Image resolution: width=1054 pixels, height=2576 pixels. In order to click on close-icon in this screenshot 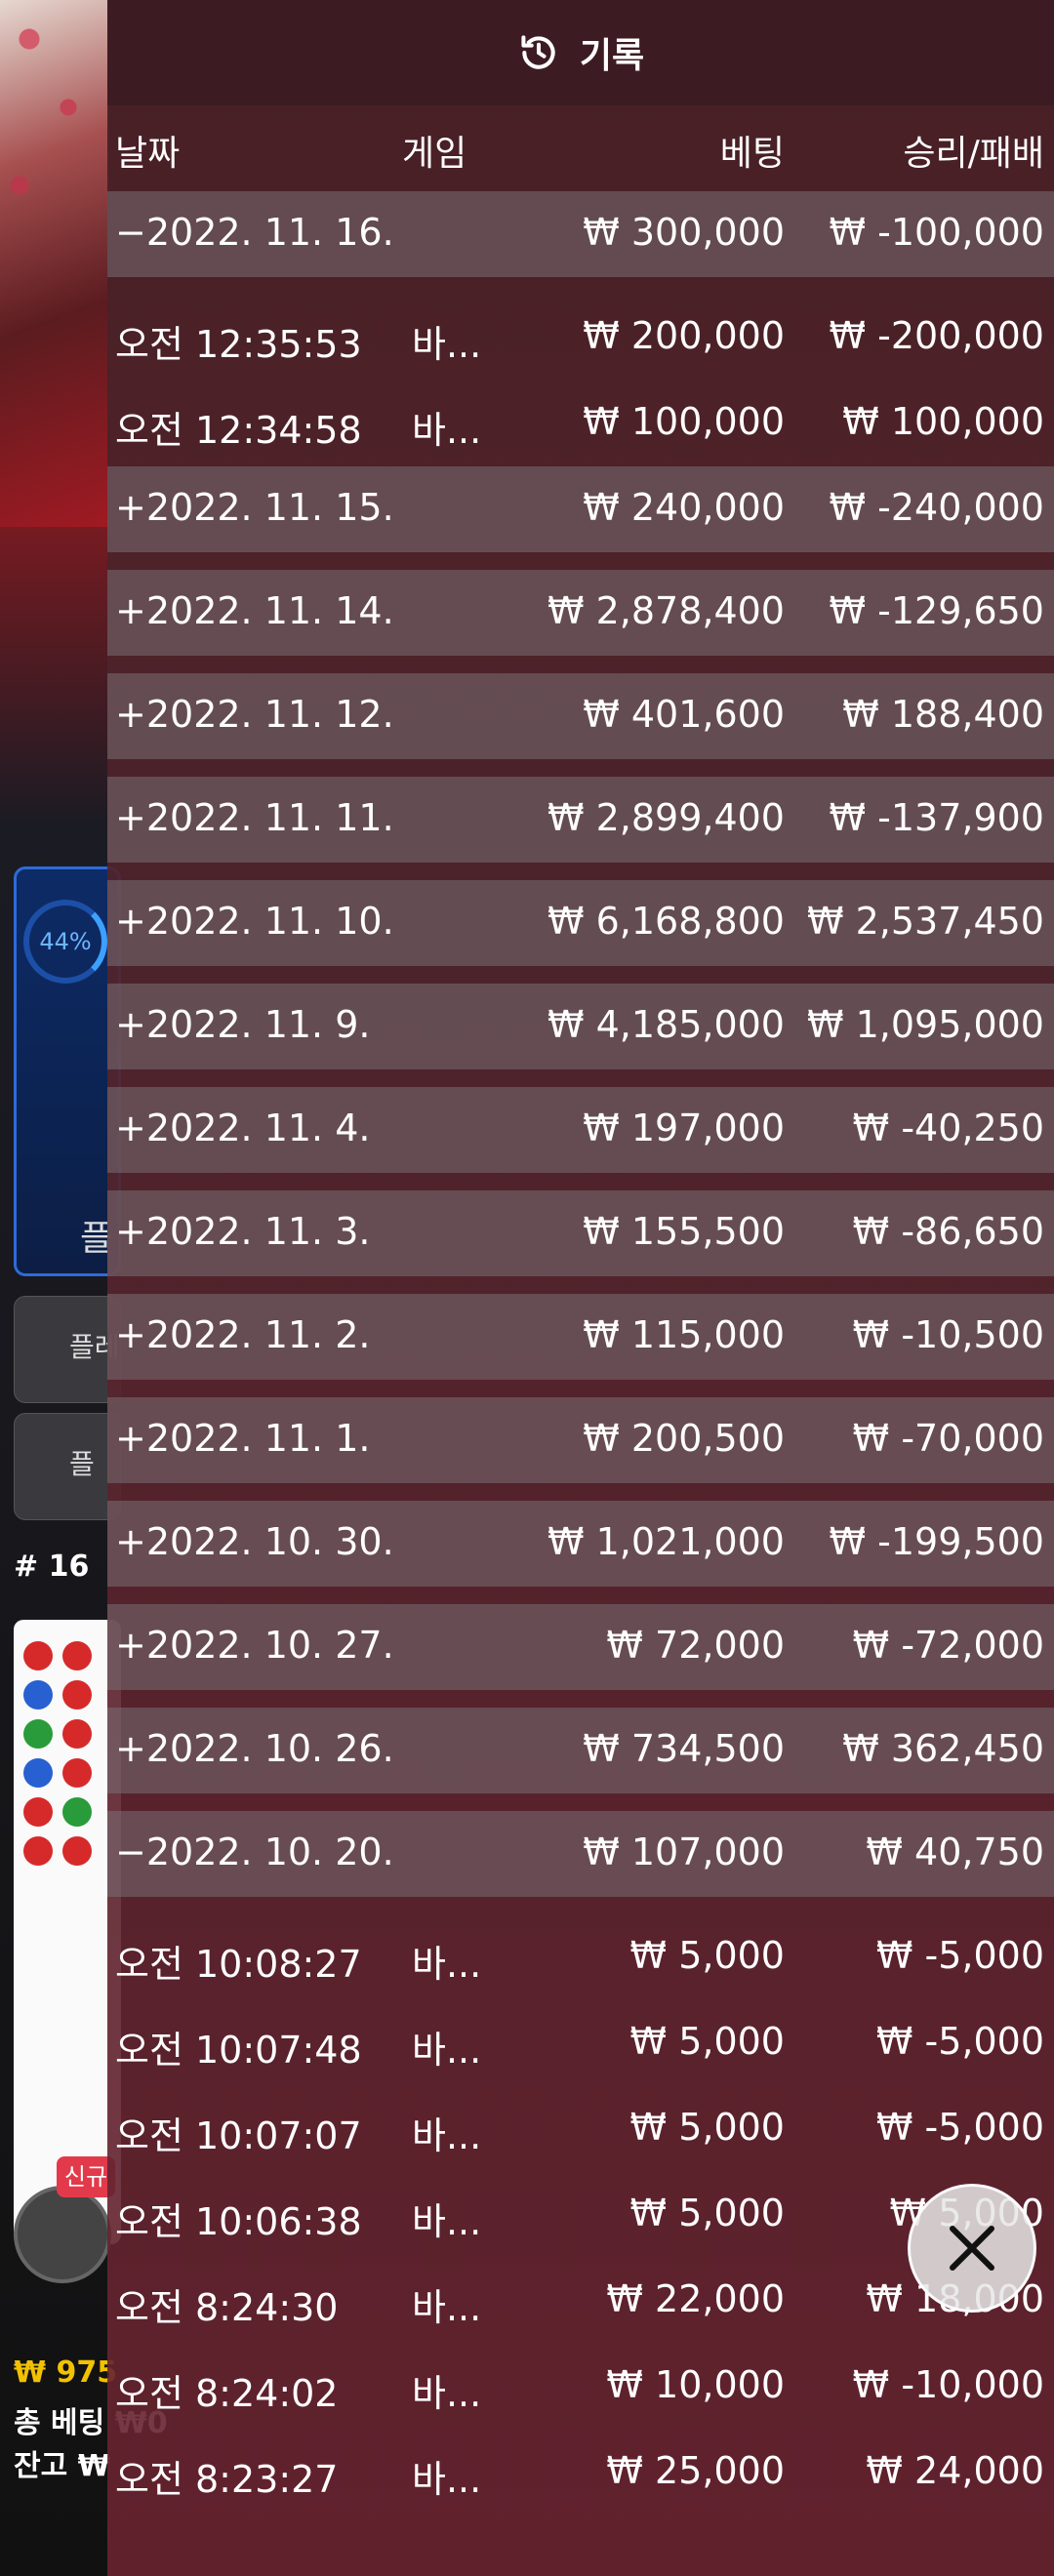, I will do `click(972, 2248)`.